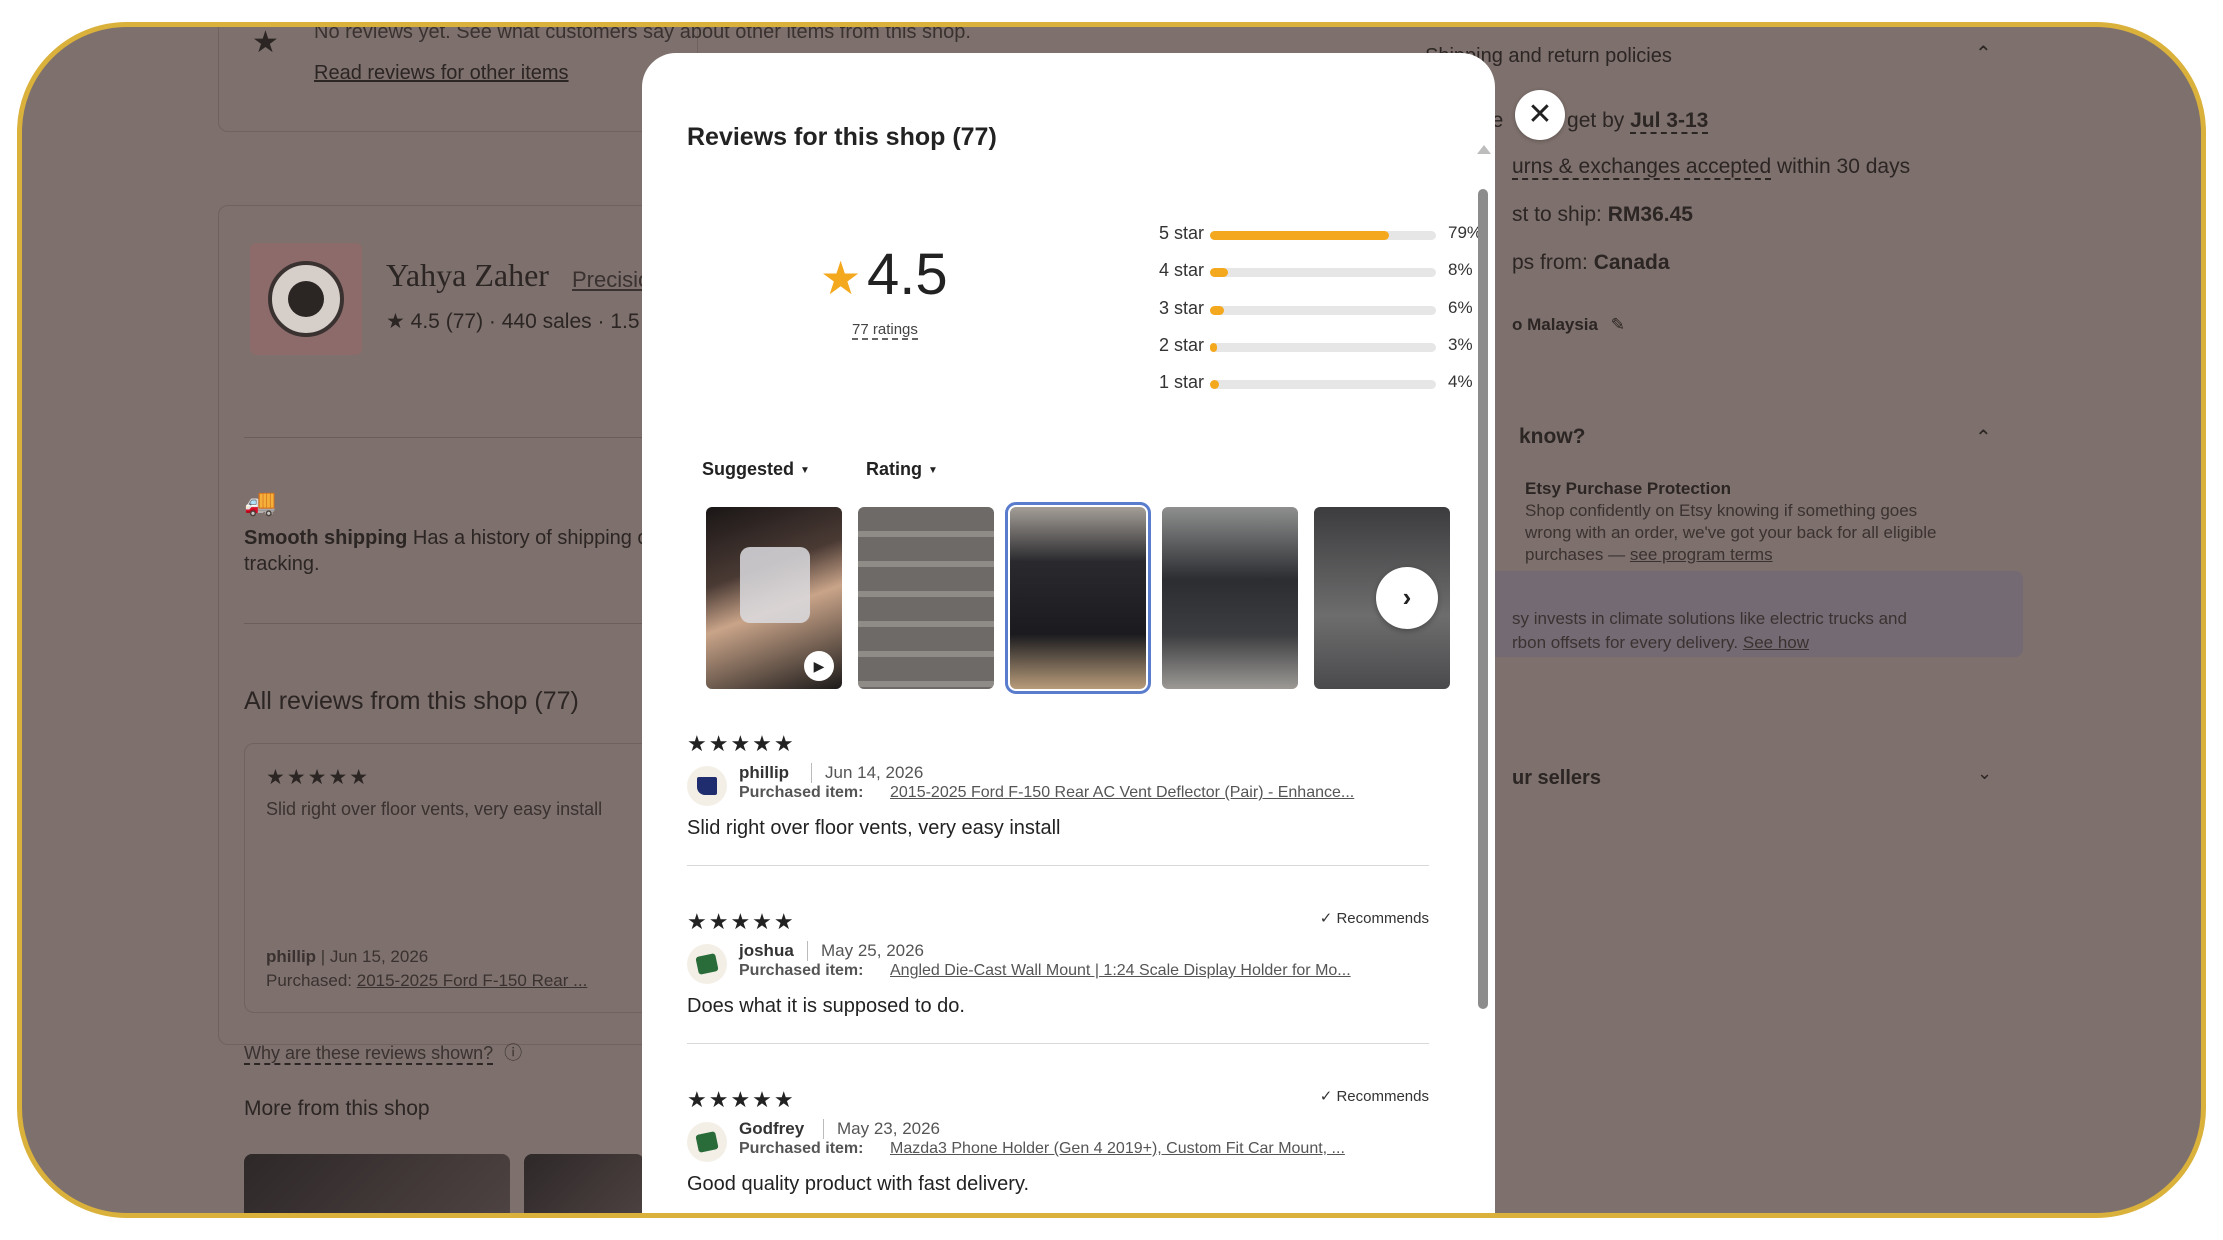 The height and width of the screenshot is (1240, 2223). What do you see at coordinates (611, 280) in the screenshot?
I see `shop-link: Precisio` at bounding box center [611, 280].